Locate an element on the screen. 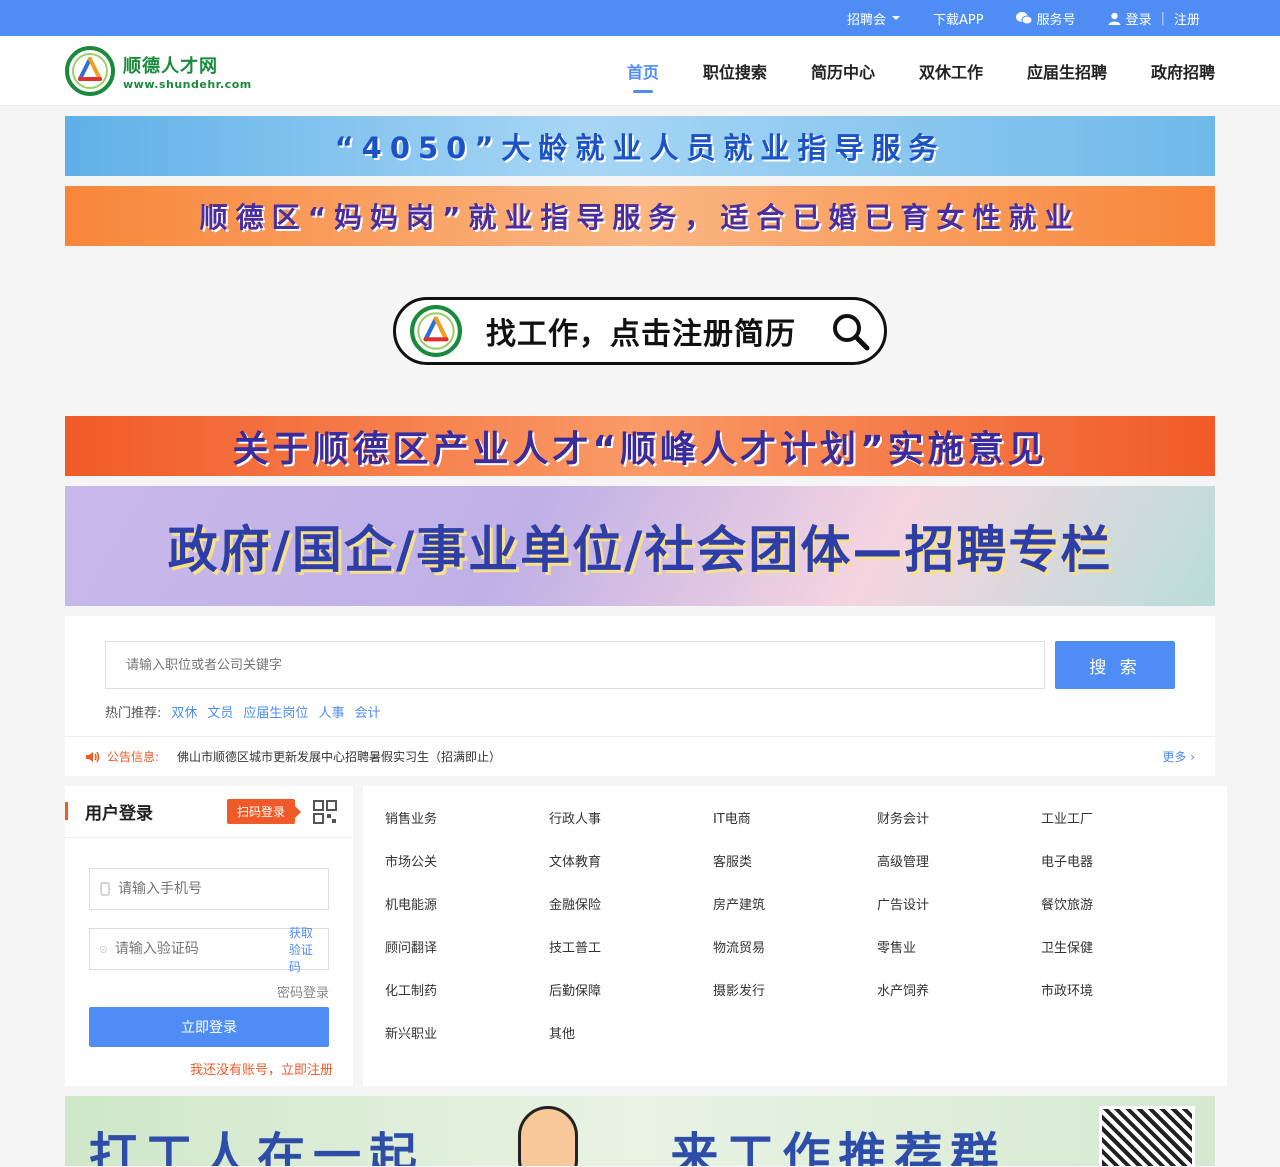 Image resolution: width=1280 pixels, height=1167 pixels. search-button: 搜 索 is located at coordinates (1115, 665).